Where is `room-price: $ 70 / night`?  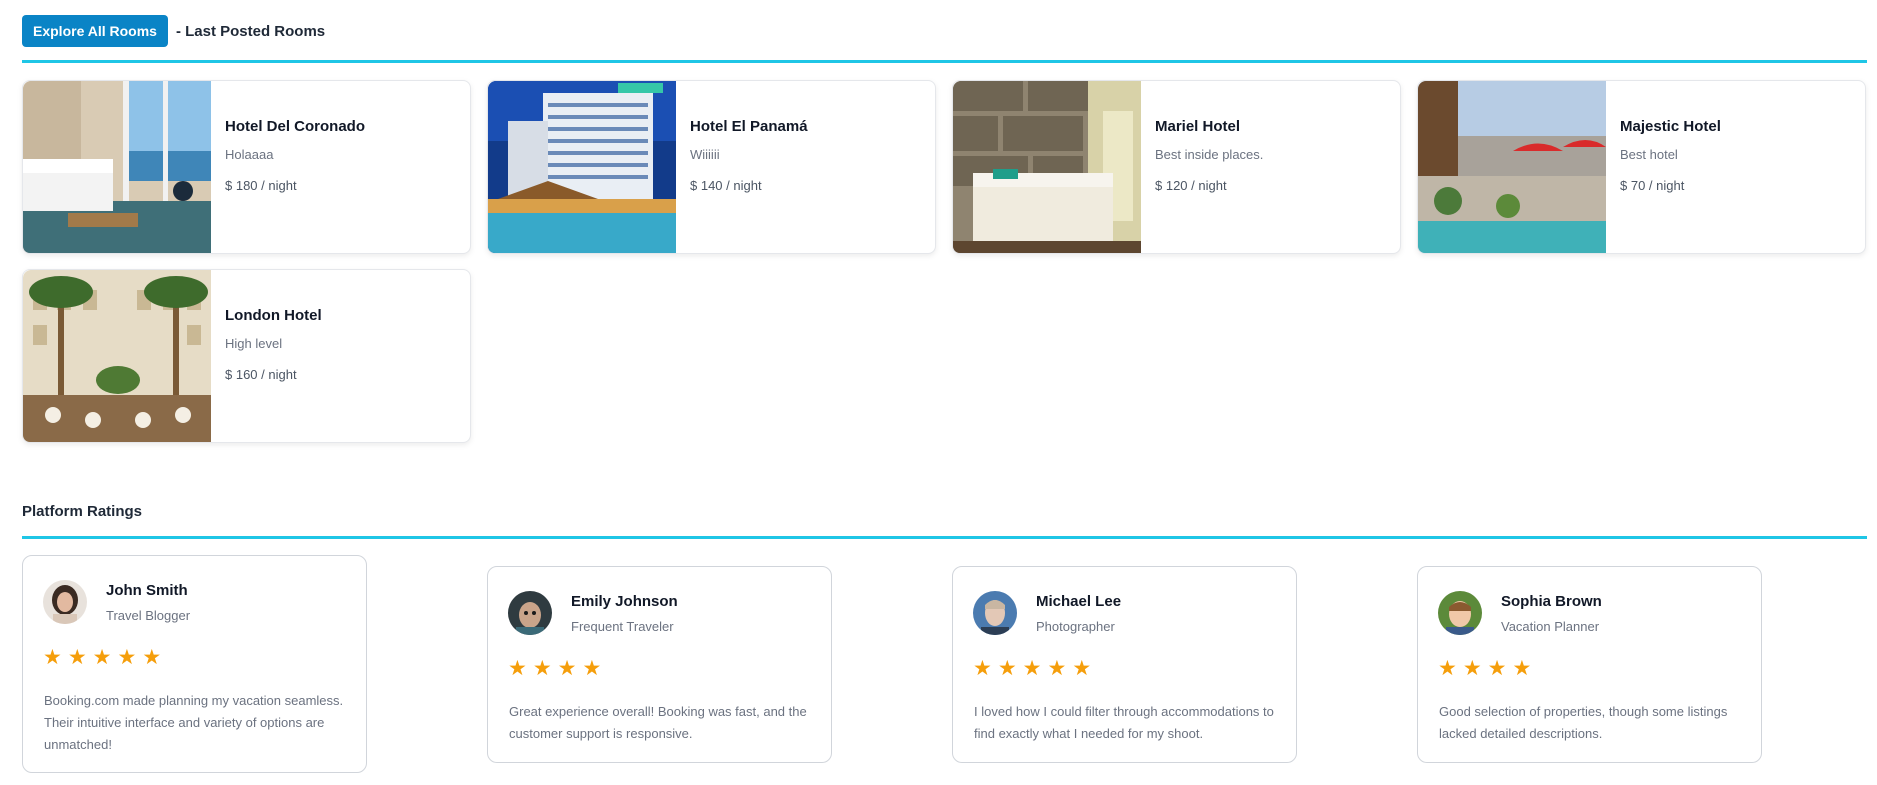
room-price: $ 70 / night is located at coordinates (1652, 185).